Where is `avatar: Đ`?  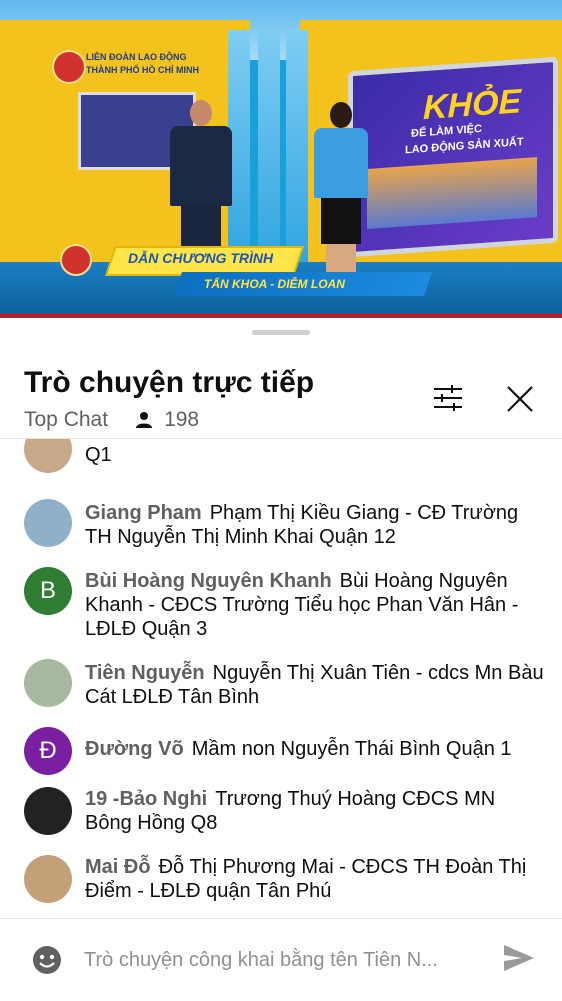
avatar: Đ is located at coordinates (48, 751).